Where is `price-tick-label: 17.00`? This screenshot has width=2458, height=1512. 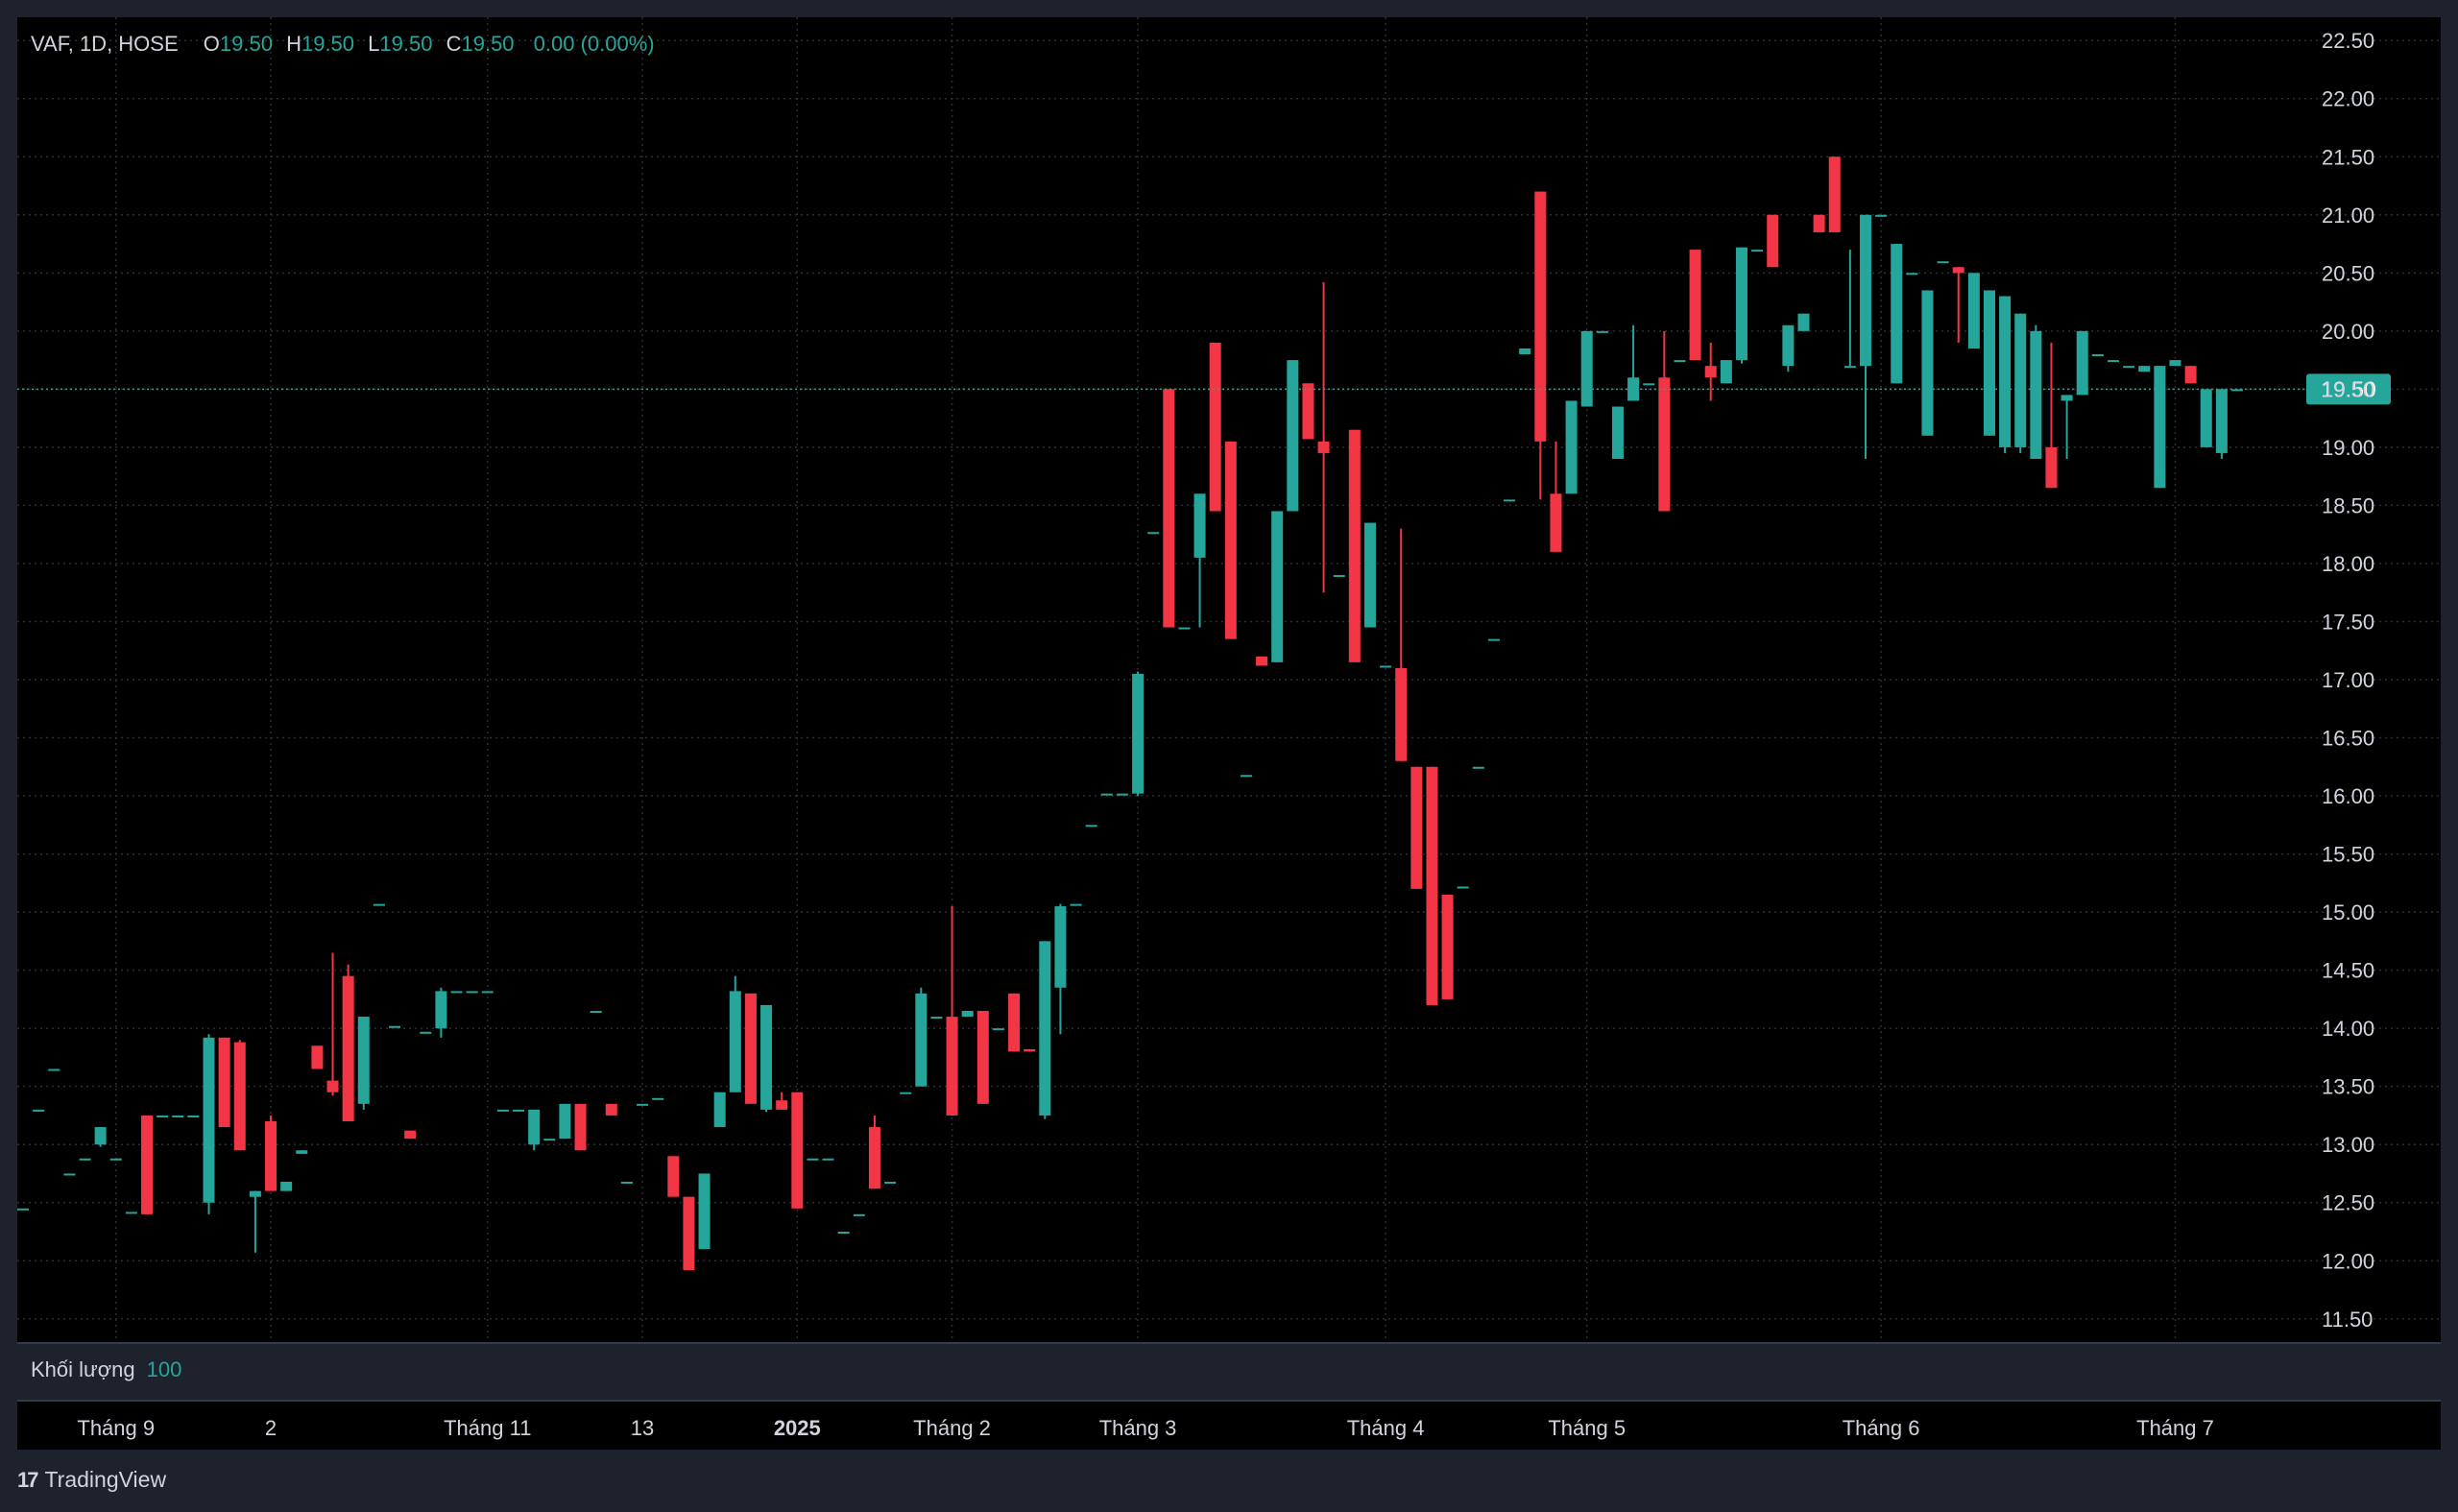 price-tick-label: 17.00 is located at coordinates (2348, 680).